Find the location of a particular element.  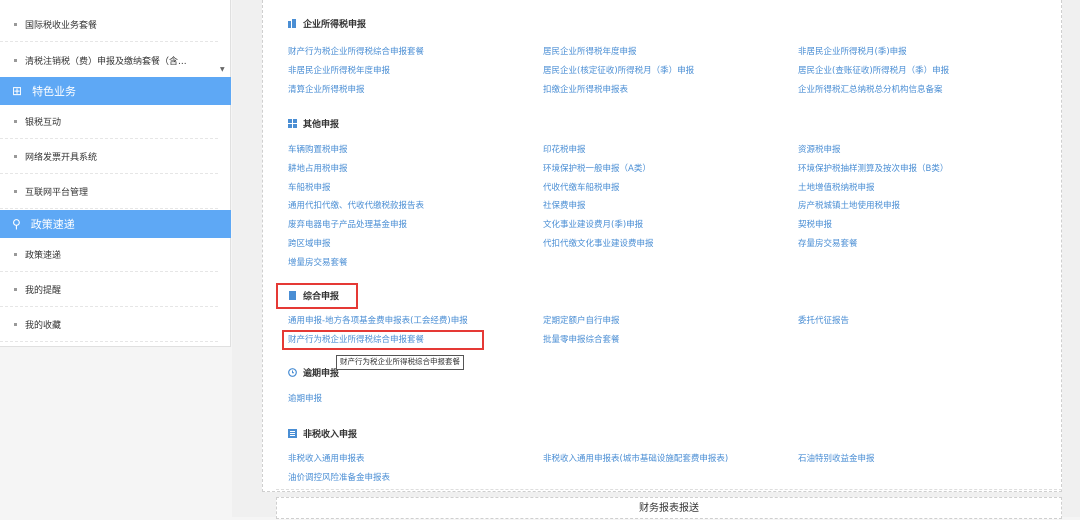

link-combined: 委托代征报告 is located at coordinates (823, 320).